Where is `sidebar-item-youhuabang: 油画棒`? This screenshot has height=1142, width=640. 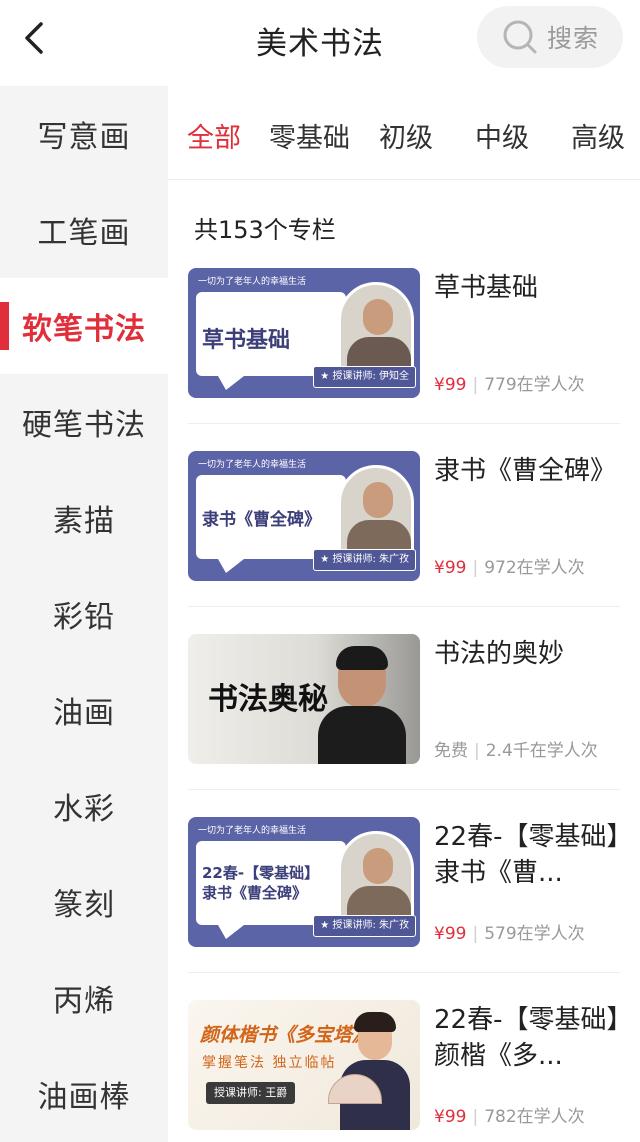
sidebar-item-youhuabang: 油画棒 is located at coordinates (84, 1094).